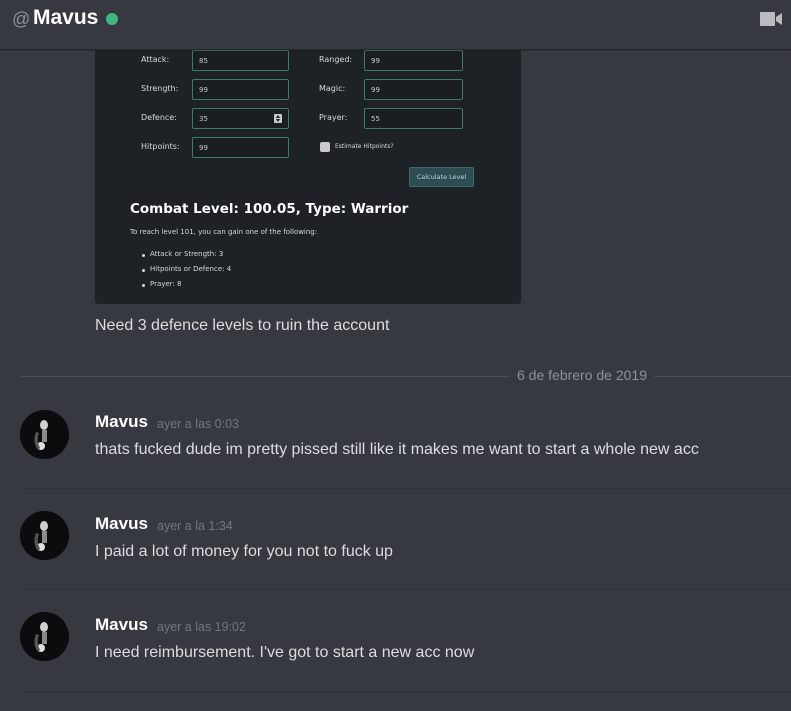 Image resolution: width=791 pixels, height=711 pixels. What do you see at coordinates (413, 60) in the screenshot?
I see `ranged-input: 99` at bounding box center [413, 60].